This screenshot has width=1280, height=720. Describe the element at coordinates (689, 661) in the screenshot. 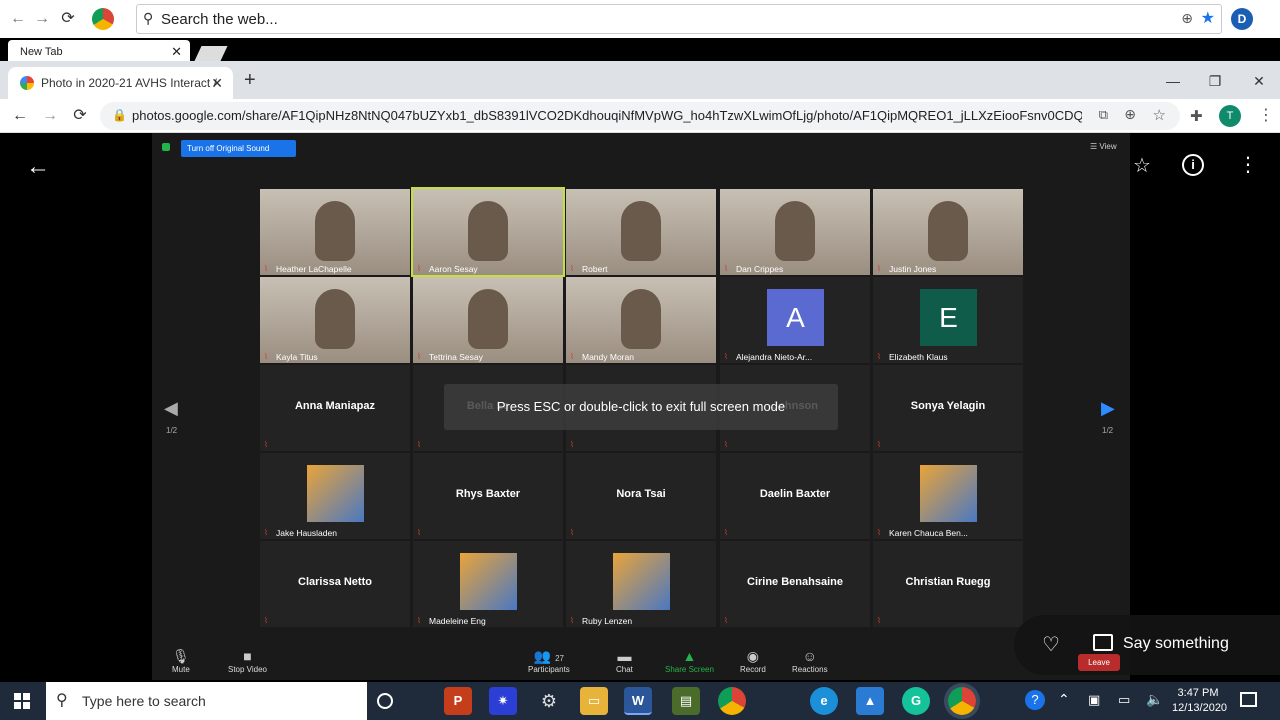

I see `share-screen-button: ▲ Share Screen` at that location.